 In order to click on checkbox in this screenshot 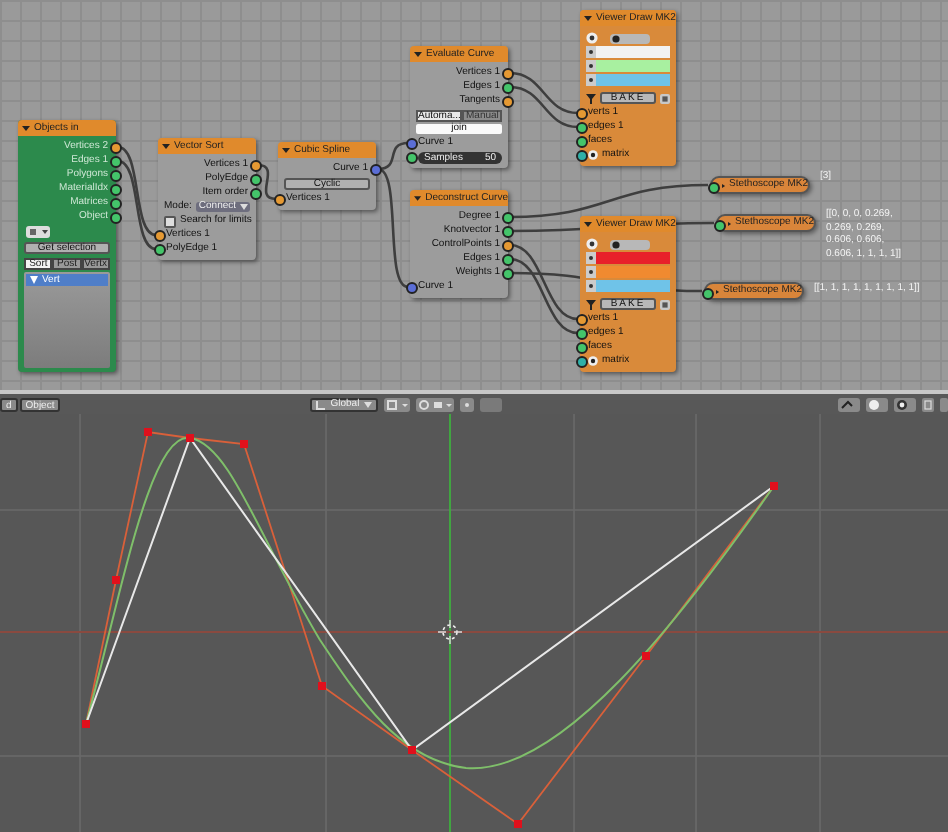, I will do `click(170, 221)`.